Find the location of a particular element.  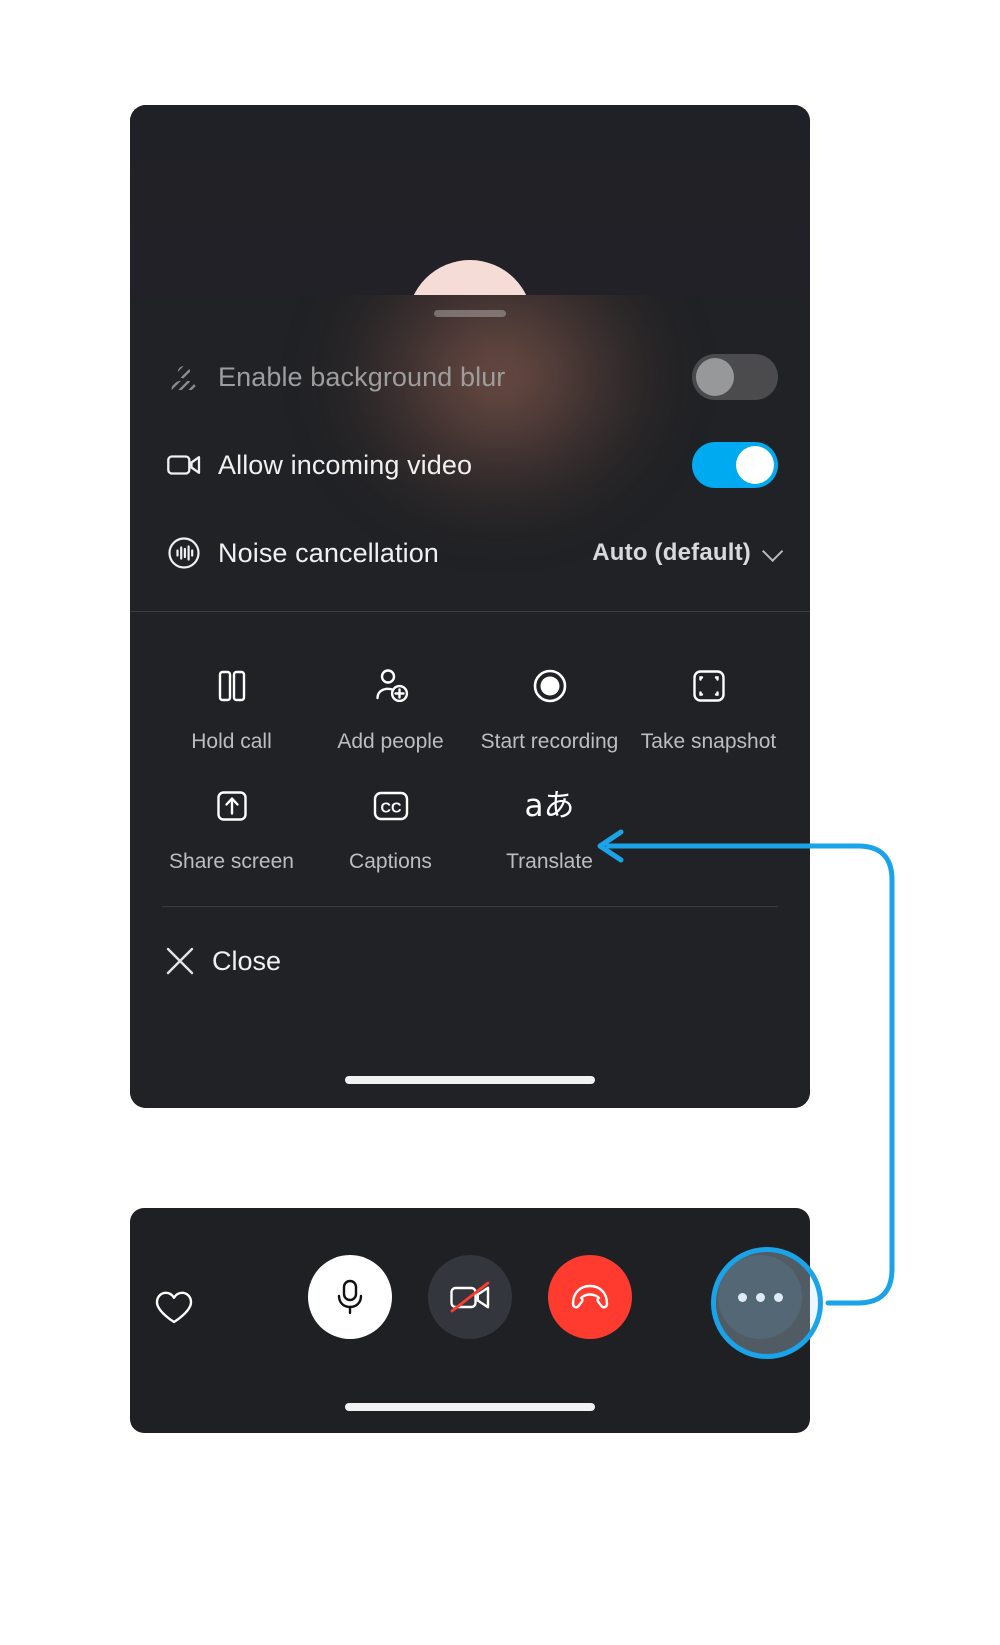

setting-row-background-blur: Enable background blur is located at coordinates (470, 377).